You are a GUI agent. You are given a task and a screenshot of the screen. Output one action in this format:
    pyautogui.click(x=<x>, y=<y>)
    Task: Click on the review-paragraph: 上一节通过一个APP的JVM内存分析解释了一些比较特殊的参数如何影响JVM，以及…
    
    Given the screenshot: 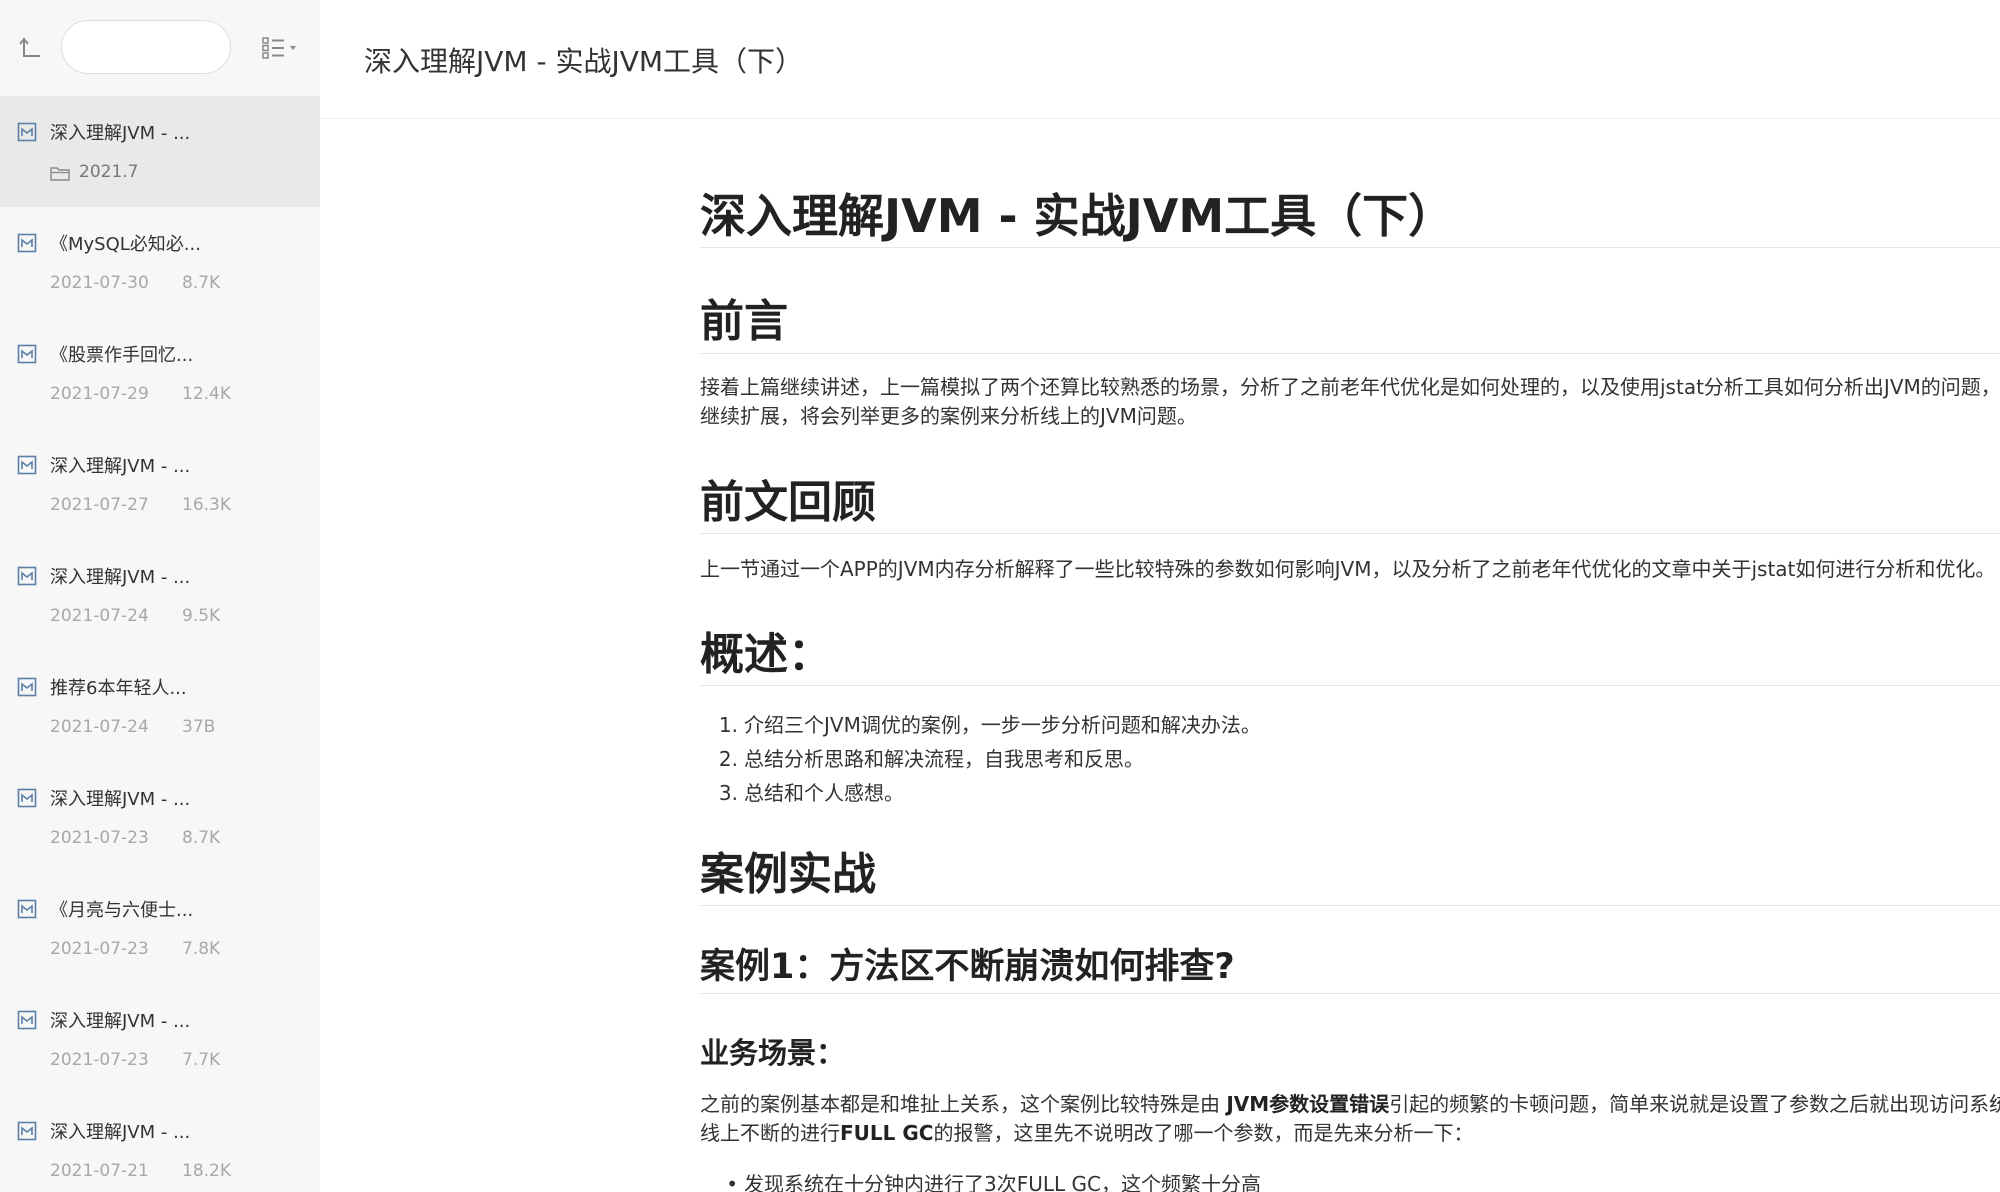 What is the action you would take?
    pyautogui.click(x=1348, y=569)
    